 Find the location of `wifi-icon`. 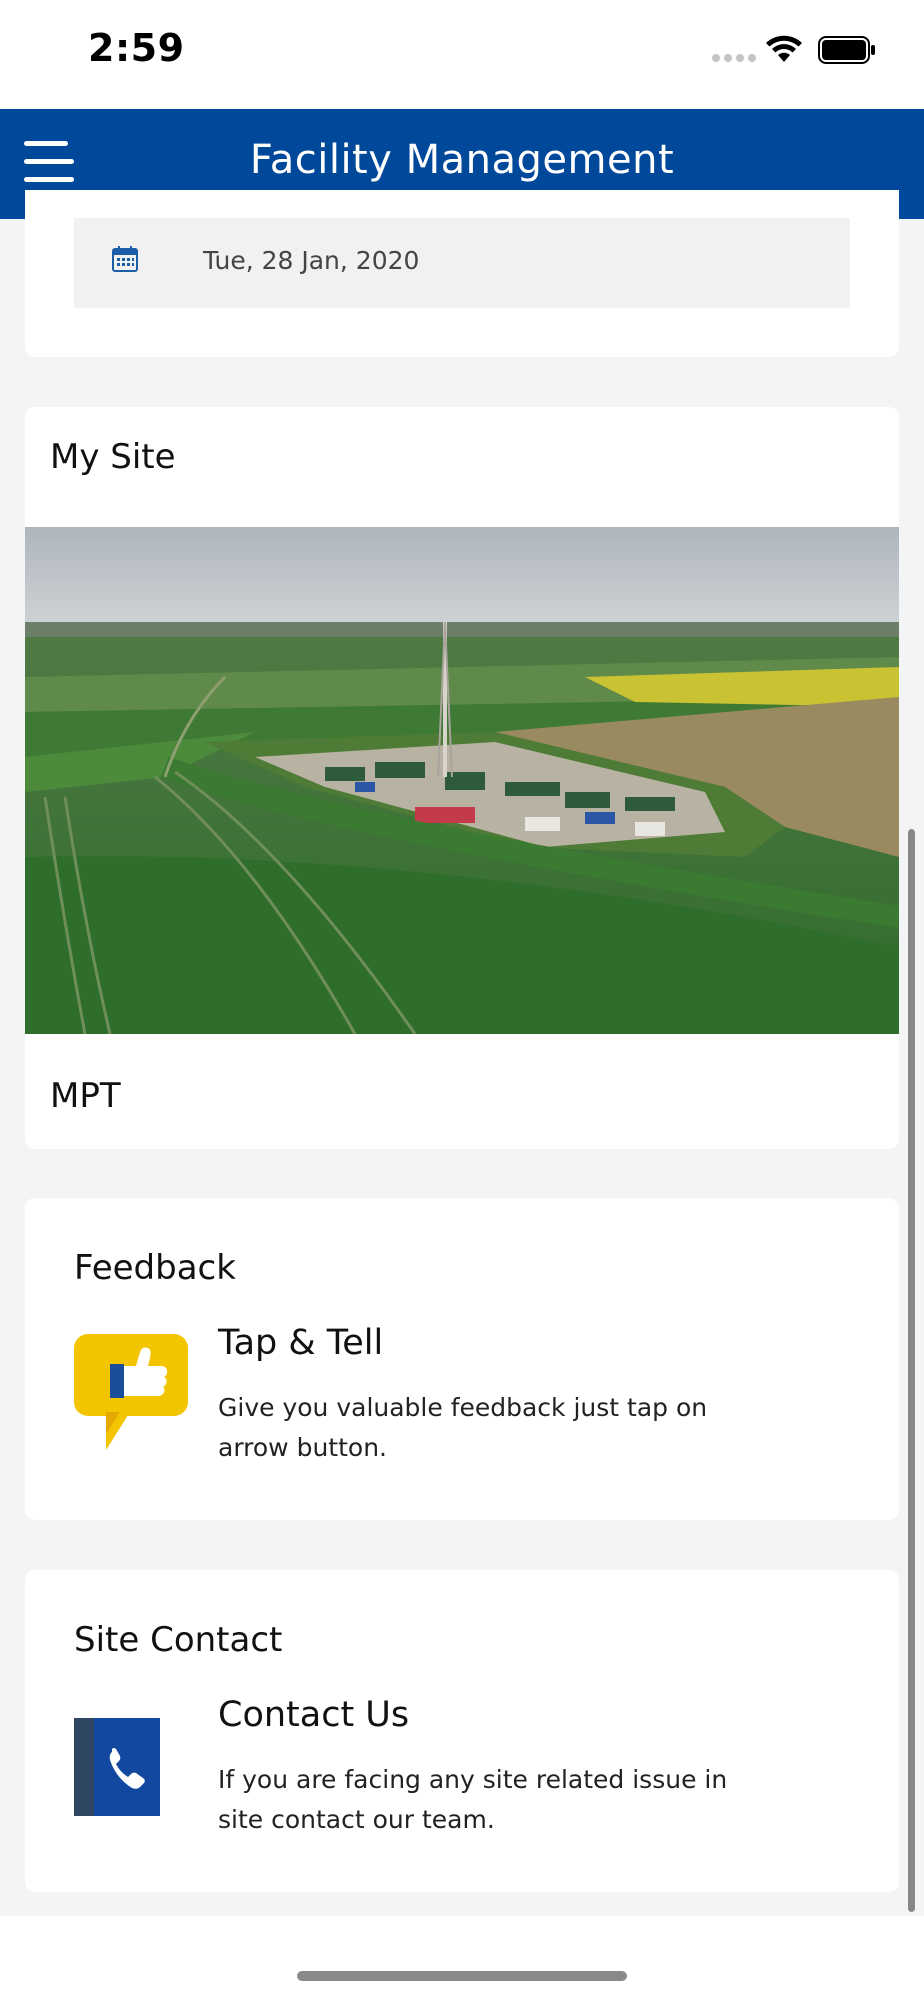

wifi-icon is located at coordinates (784, 51).